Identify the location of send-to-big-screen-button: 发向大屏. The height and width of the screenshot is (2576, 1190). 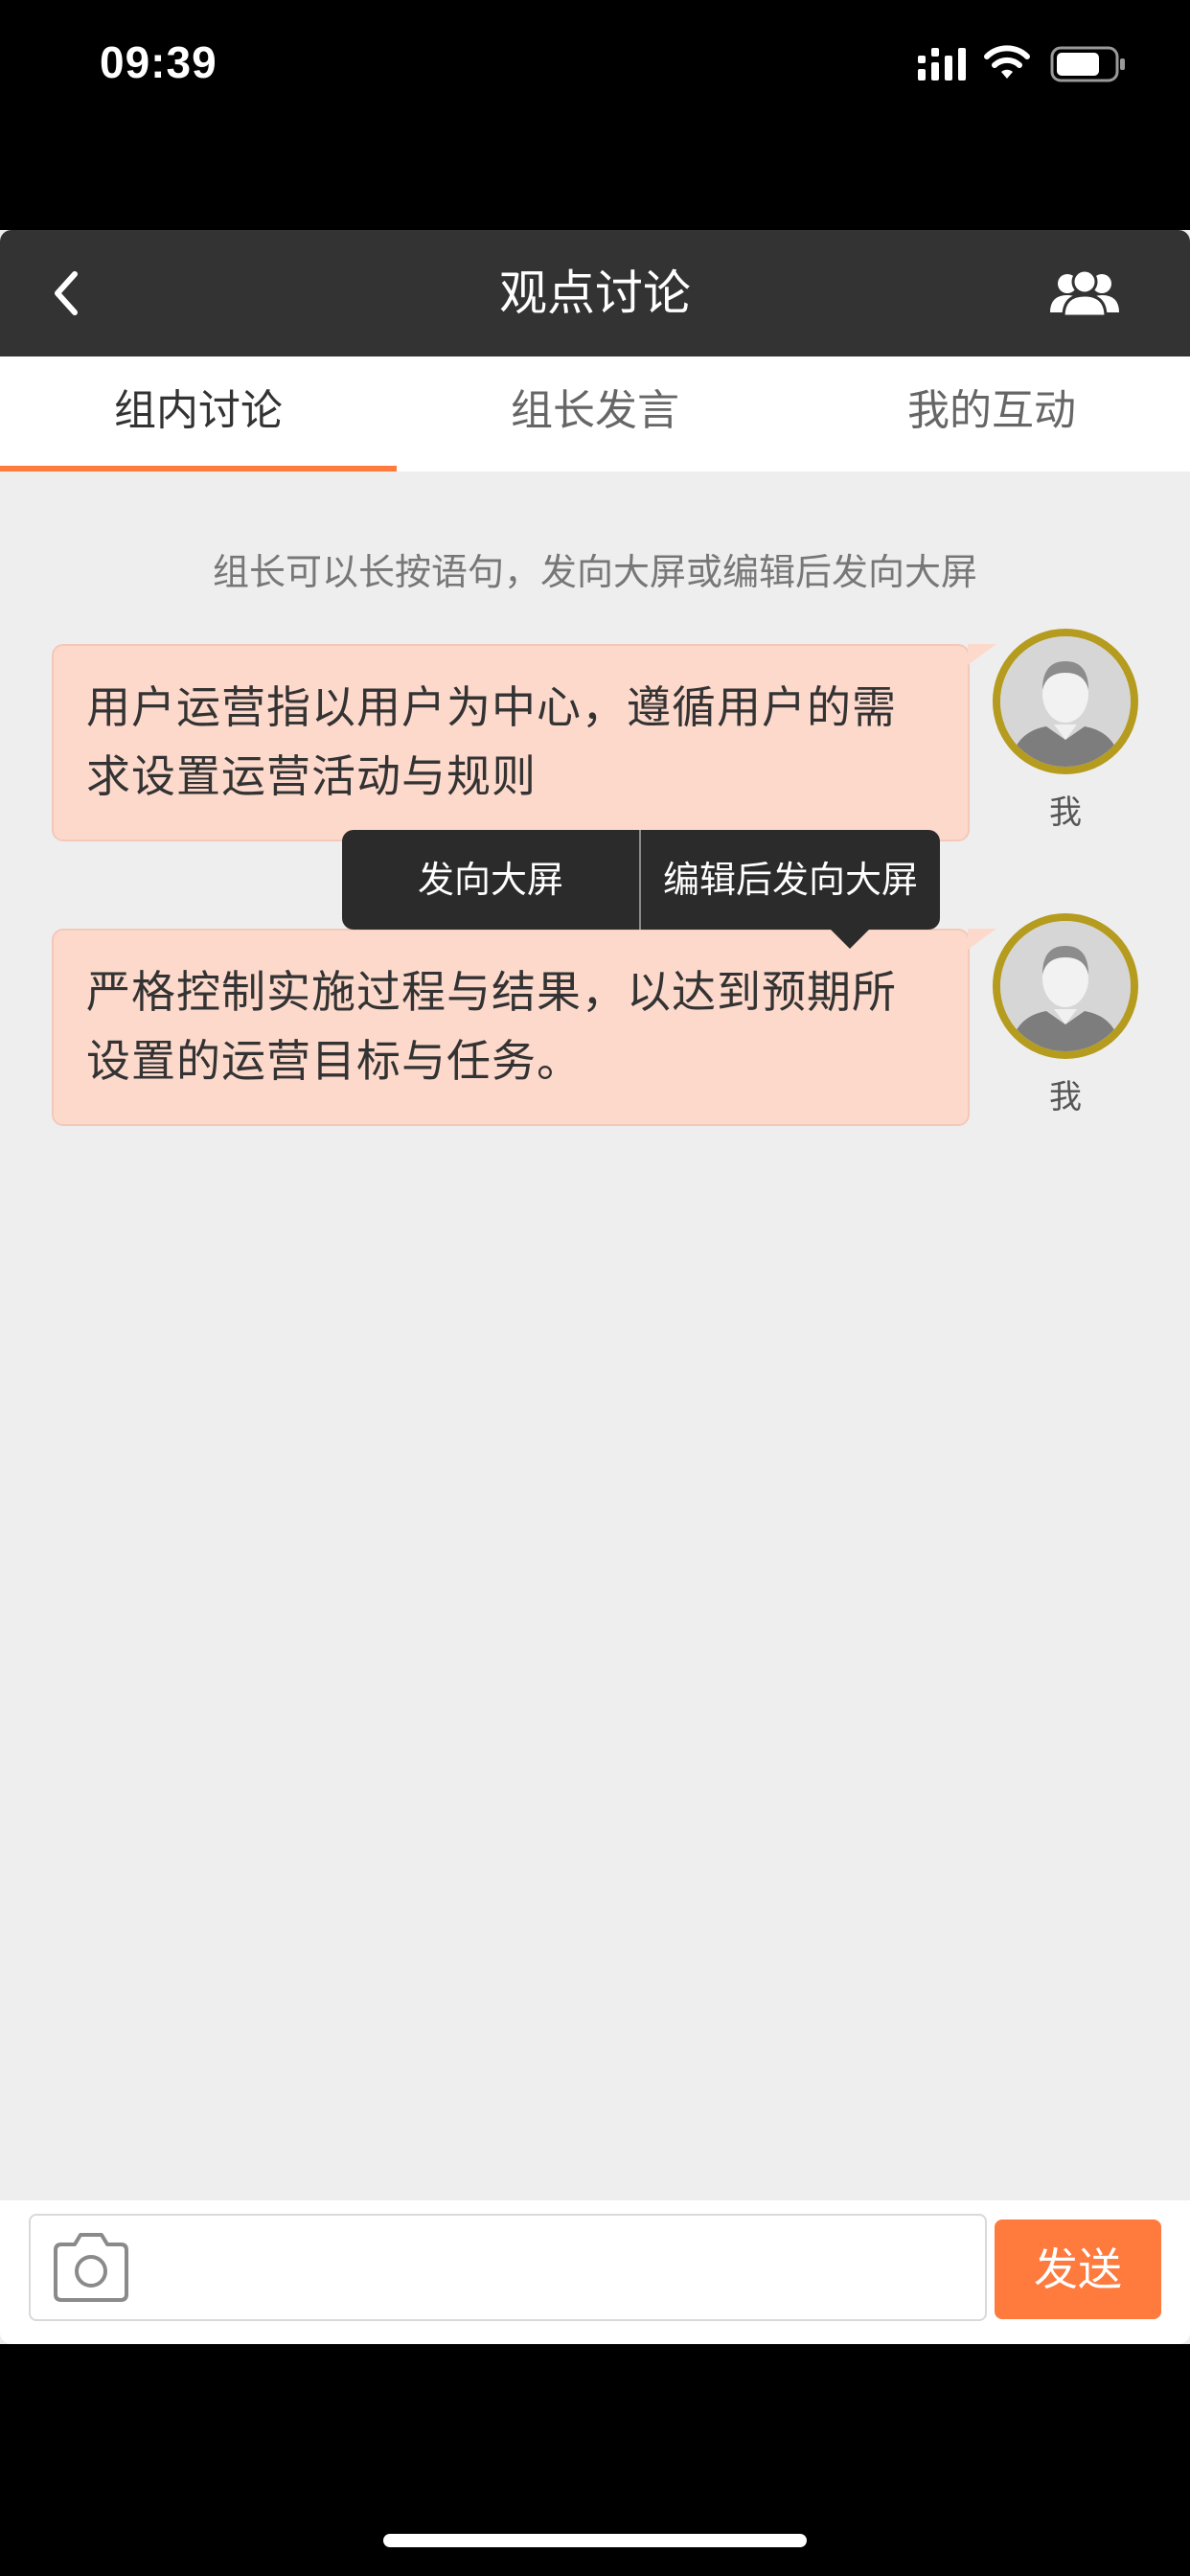
(491, 880).